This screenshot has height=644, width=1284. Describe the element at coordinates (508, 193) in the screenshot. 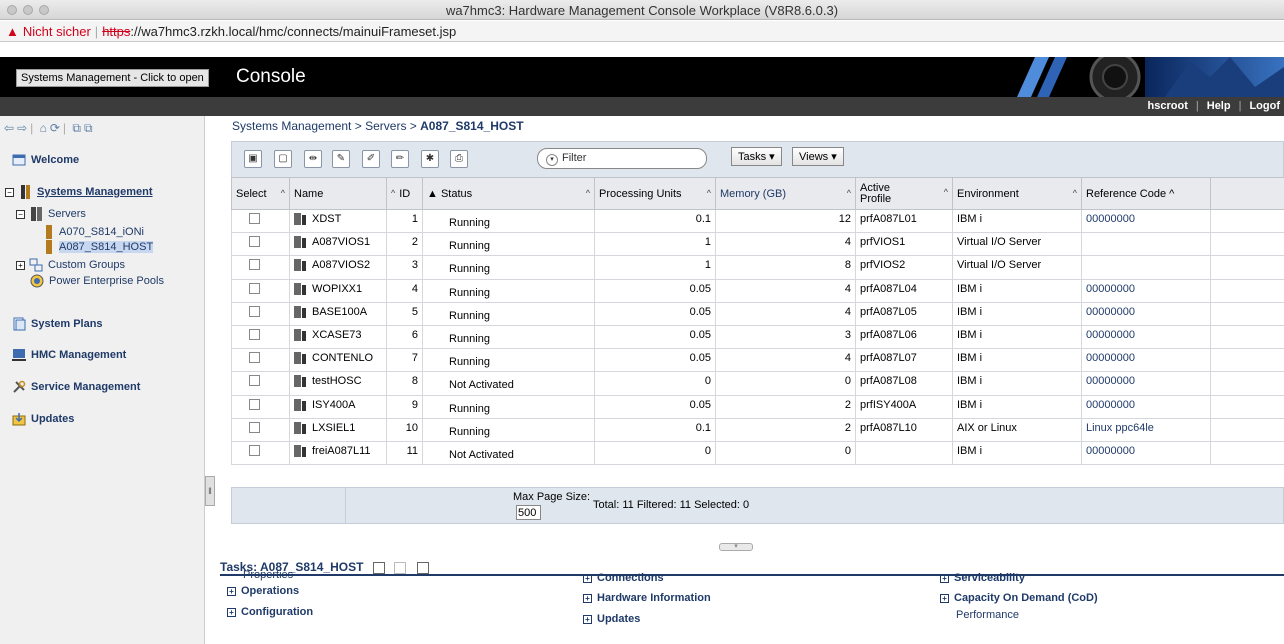

I see `col-status: ▲ Status ^` at that location.